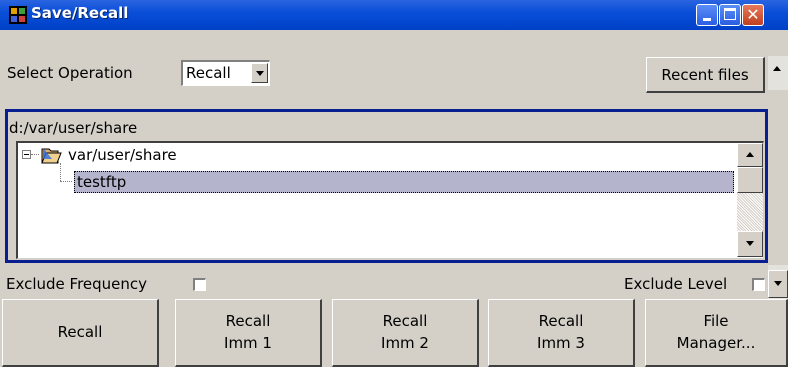  I want to click on tree-scroll-down-button, so click(750, 244).